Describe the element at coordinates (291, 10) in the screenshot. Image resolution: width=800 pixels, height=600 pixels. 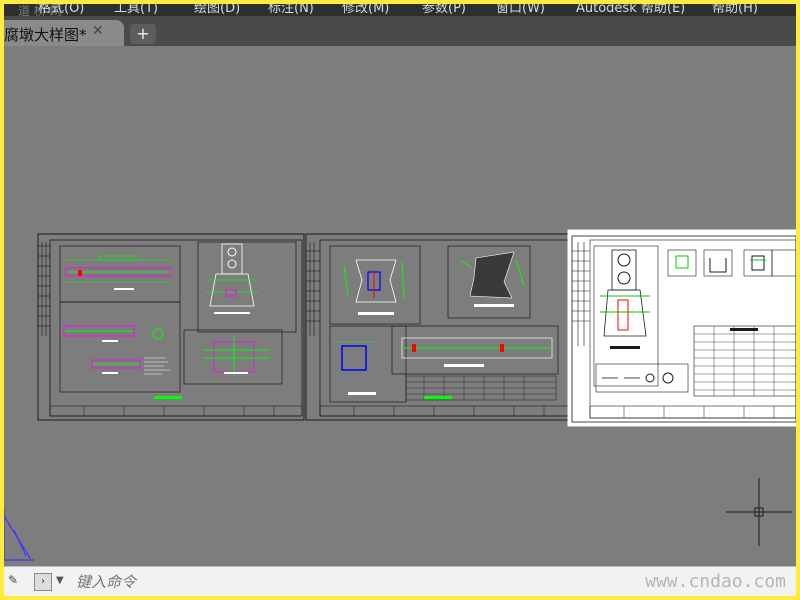
I see `menu-dimension: 标注(N)` at that location.